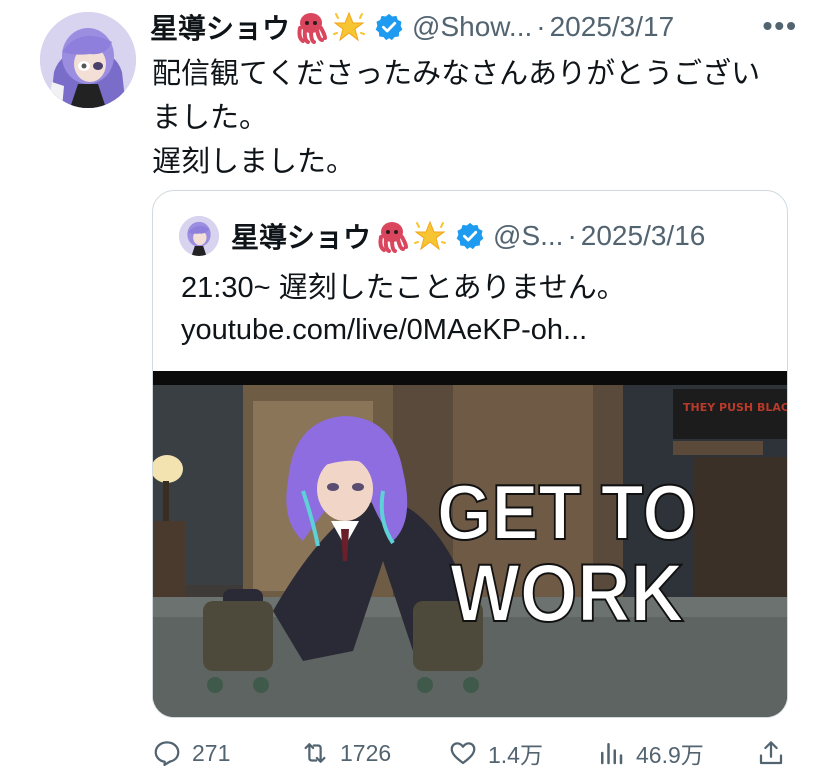  Describe the element at coordinates (315, 753) in the screenshot. I see `retweet-icon` at that location.